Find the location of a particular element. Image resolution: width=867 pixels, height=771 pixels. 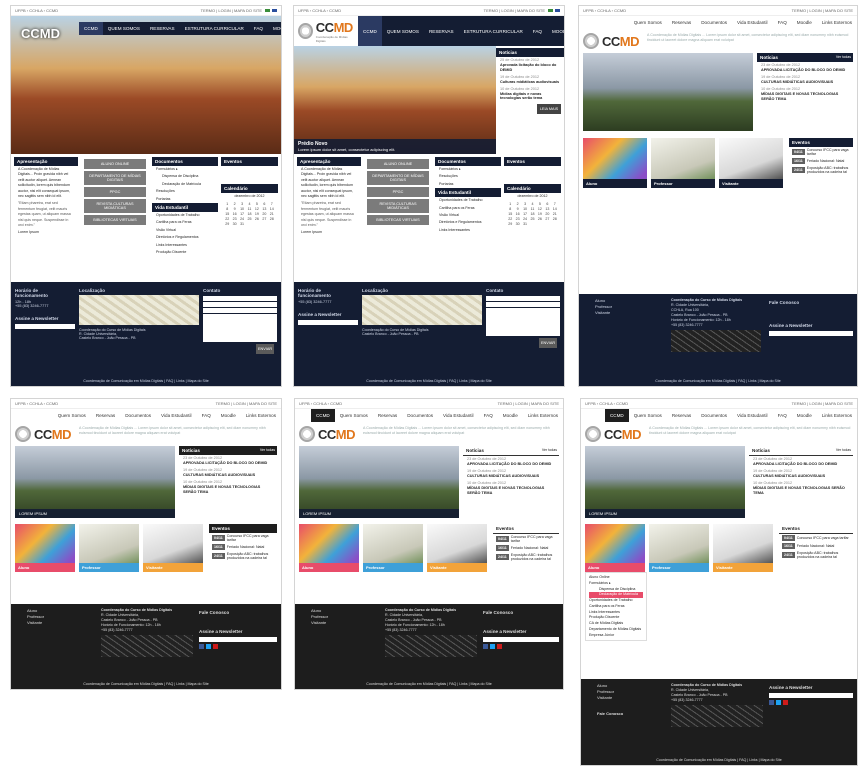

student-item: Produção Discente is located at coordinates (185, 252).